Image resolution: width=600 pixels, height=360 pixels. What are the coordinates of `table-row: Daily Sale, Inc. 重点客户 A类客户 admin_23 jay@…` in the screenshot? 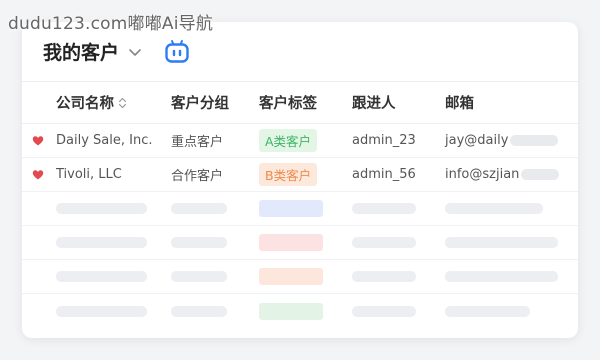 It's located at (300, 141).